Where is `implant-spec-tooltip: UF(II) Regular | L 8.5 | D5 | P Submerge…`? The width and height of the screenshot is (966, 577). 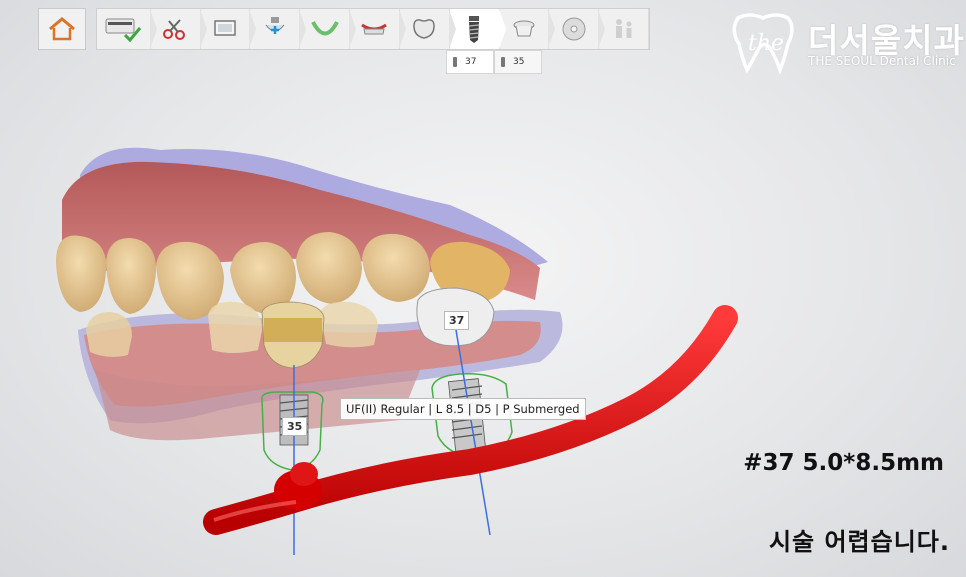 implant-spec-tooltip: UF(II) Regular | L 8.5 | D5 | P Submerge… is located at coordinates (463, 409).